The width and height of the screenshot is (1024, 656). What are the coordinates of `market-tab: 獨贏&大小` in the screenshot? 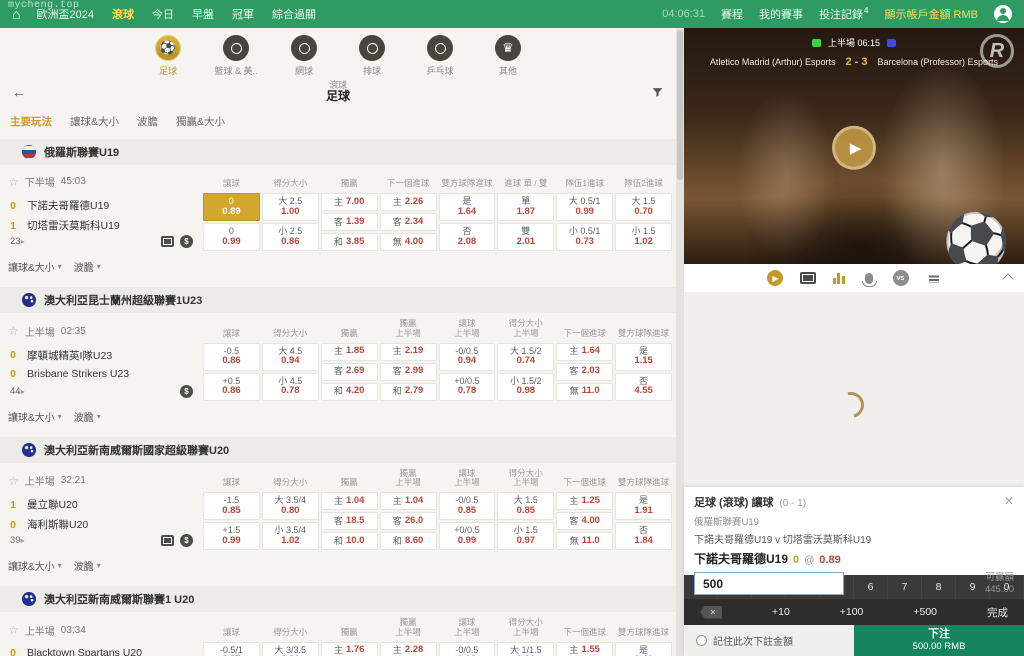 It's located at (200, 121).